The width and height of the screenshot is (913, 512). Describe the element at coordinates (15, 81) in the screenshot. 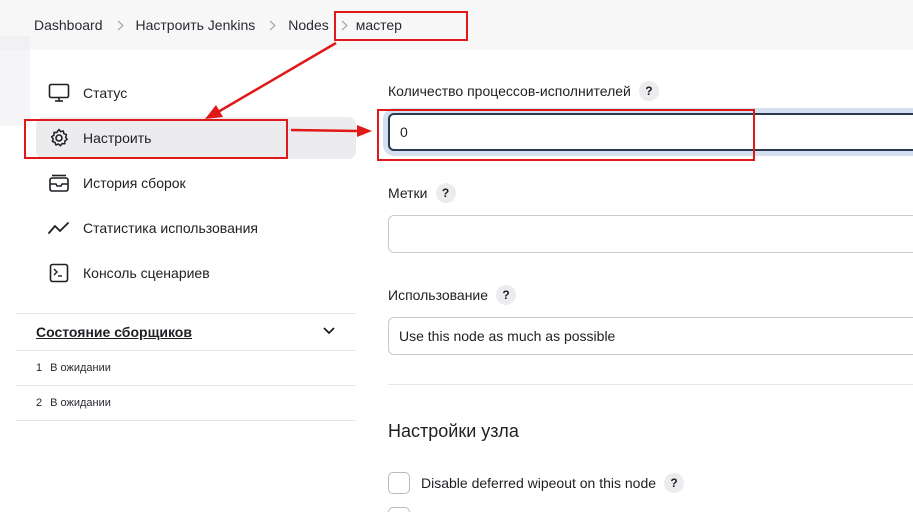

I see `side-shade` at that location.